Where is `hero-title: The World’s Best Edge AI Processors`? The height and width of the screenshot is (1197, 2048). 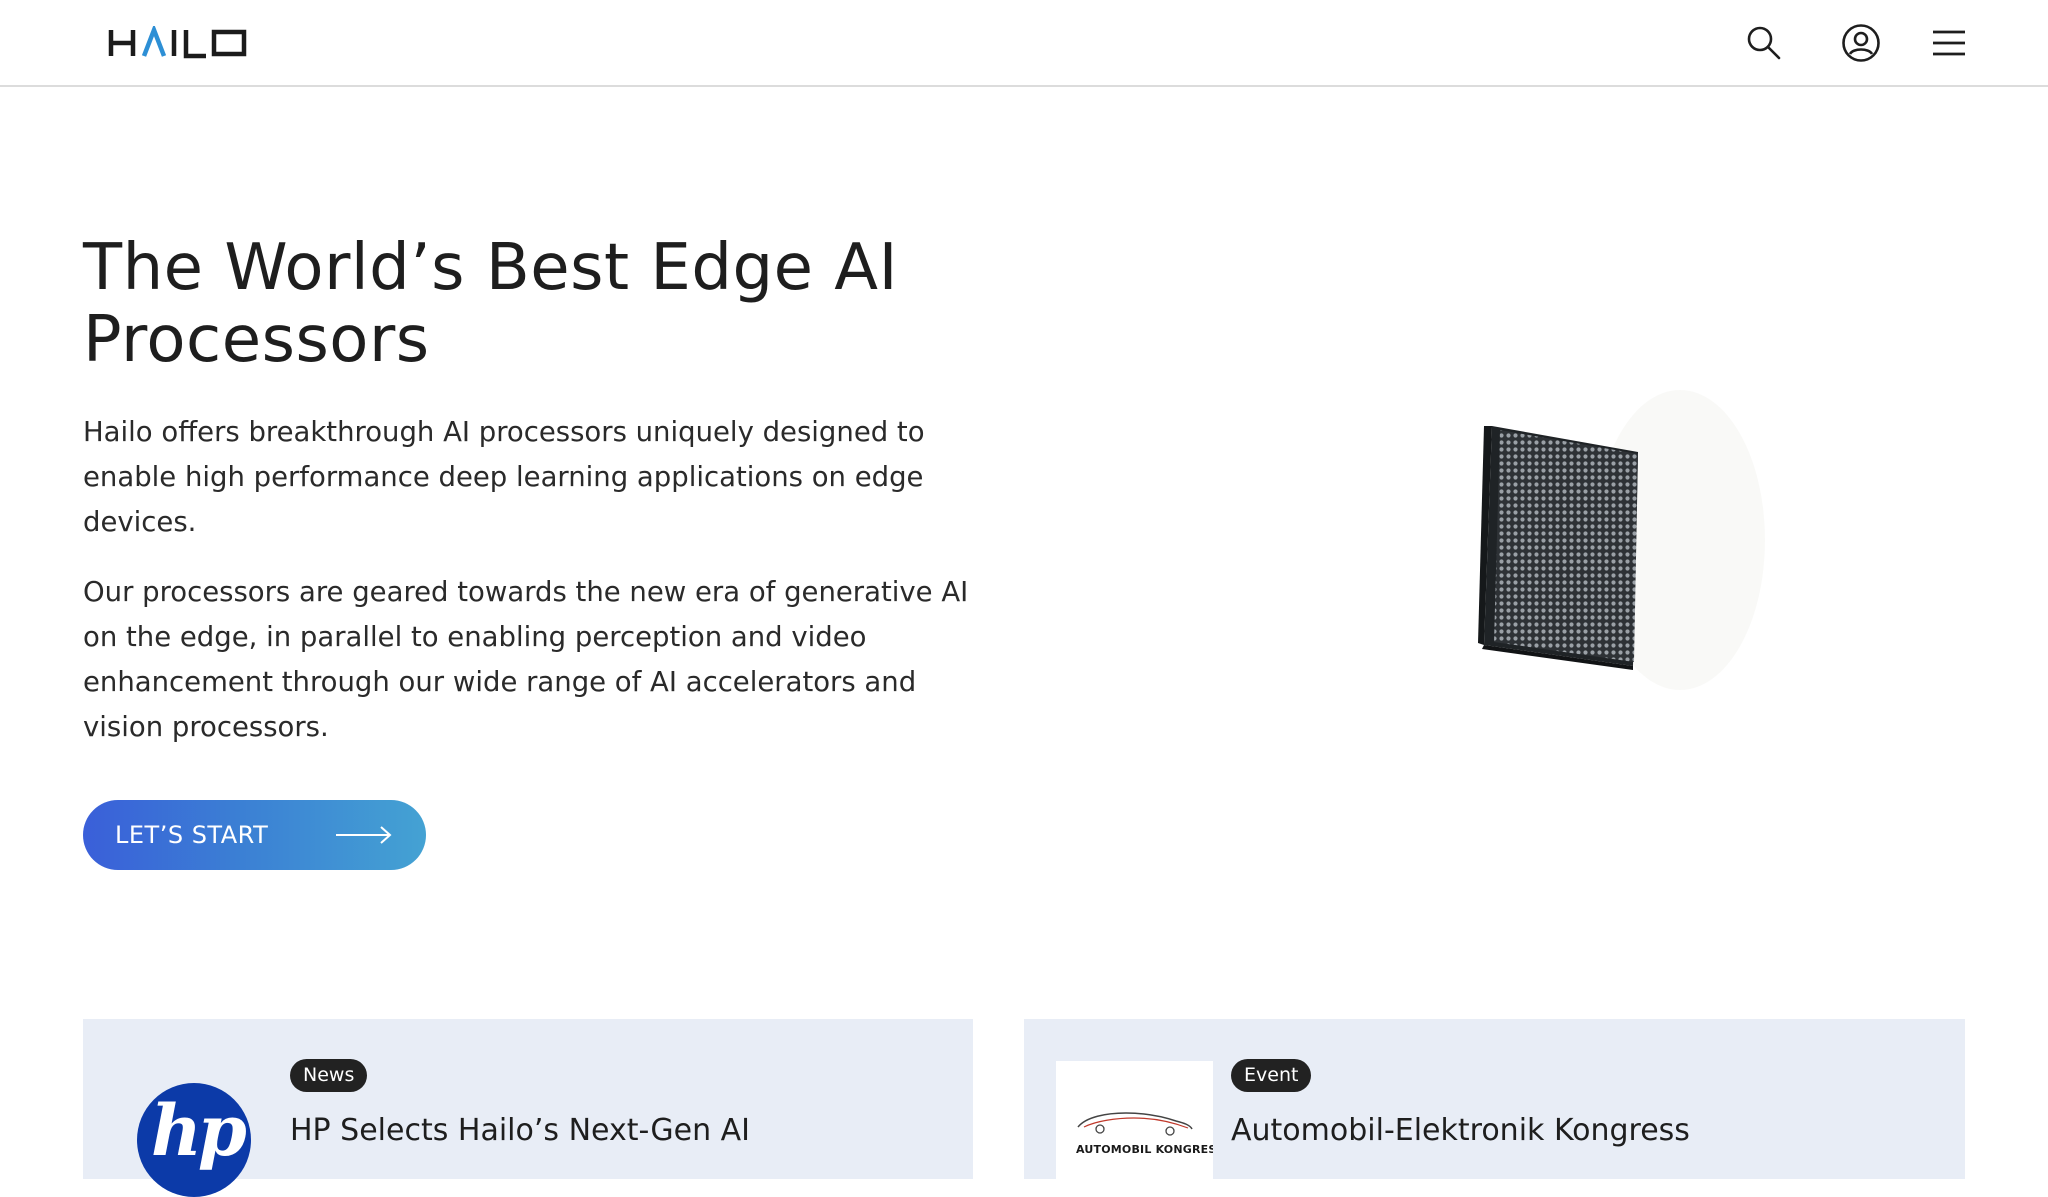
hero-title: The World’s Best Edge AI Processors is located at coordinates (490, 304).